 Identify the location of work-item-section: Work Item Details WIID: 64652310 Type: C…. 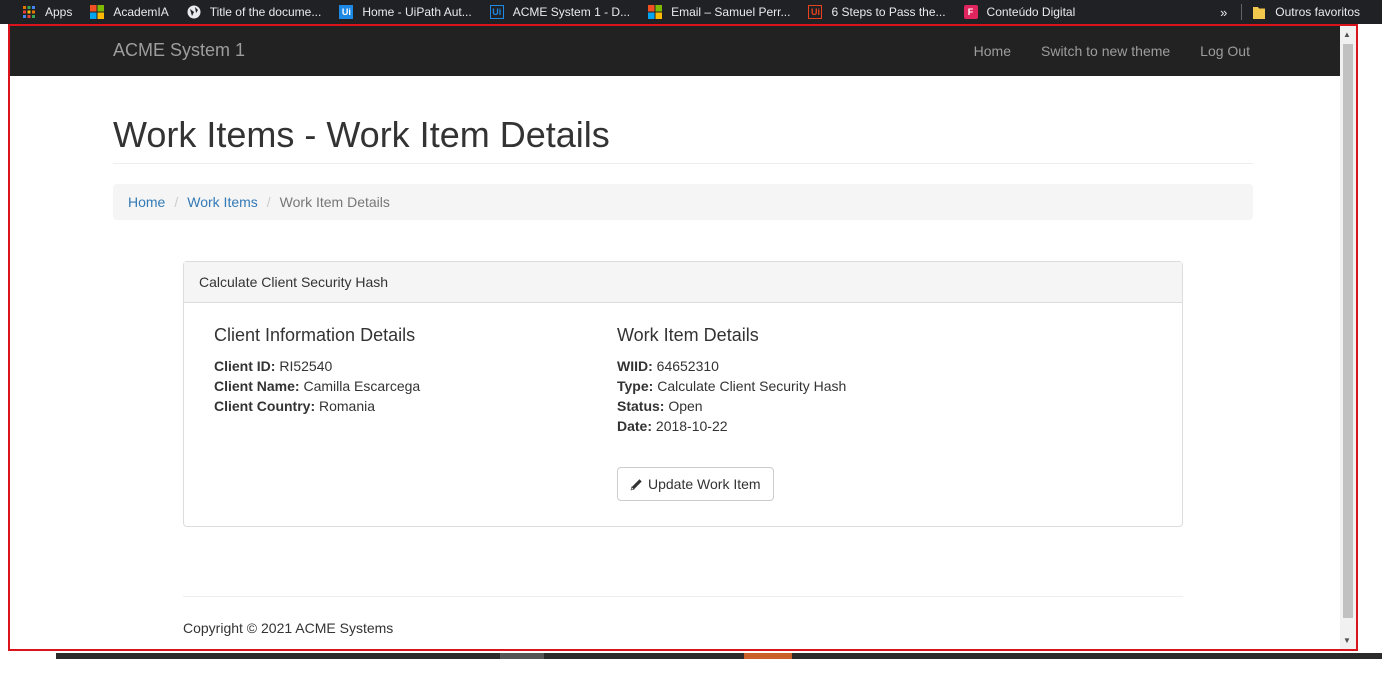
(731, 380).